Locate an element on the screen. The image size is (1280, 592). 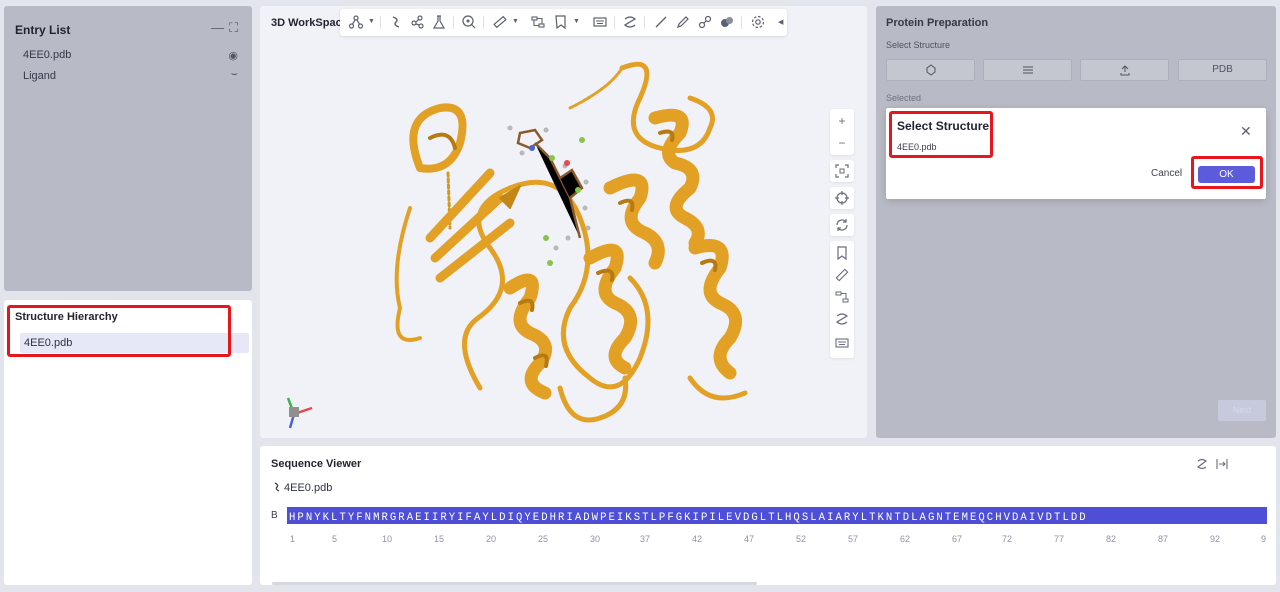
entry-list-title: Entry List is located at coordinates (43, 30).